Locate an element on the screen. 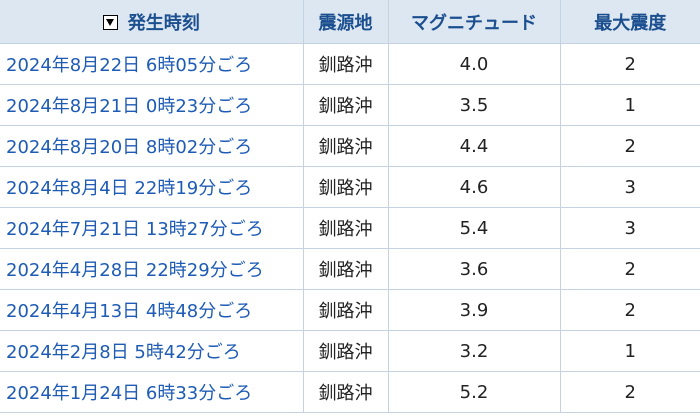  cell-time: 2024年4月28日 22時29分ごろ is located at coordinates (152, 269).